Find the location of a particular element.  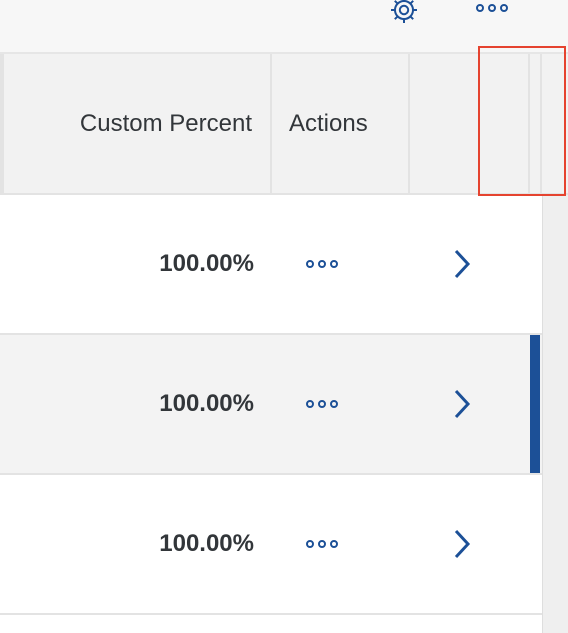

column-header-navigation is located at coordinates (470, 123).